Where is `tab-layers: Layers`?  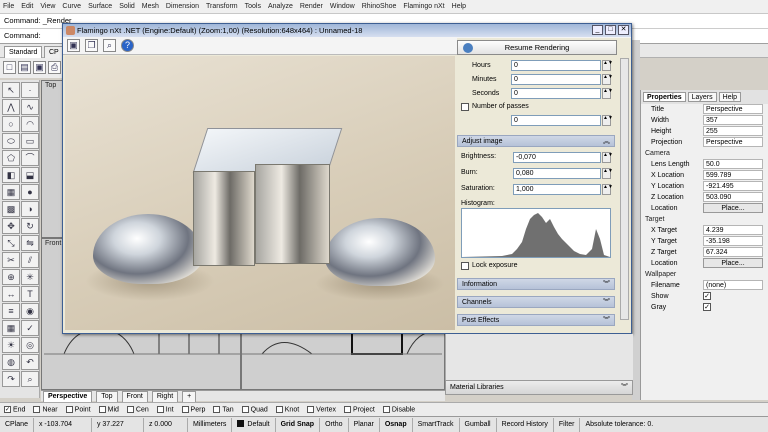 tab-layers: Layers is located at coordinates (702, 97).